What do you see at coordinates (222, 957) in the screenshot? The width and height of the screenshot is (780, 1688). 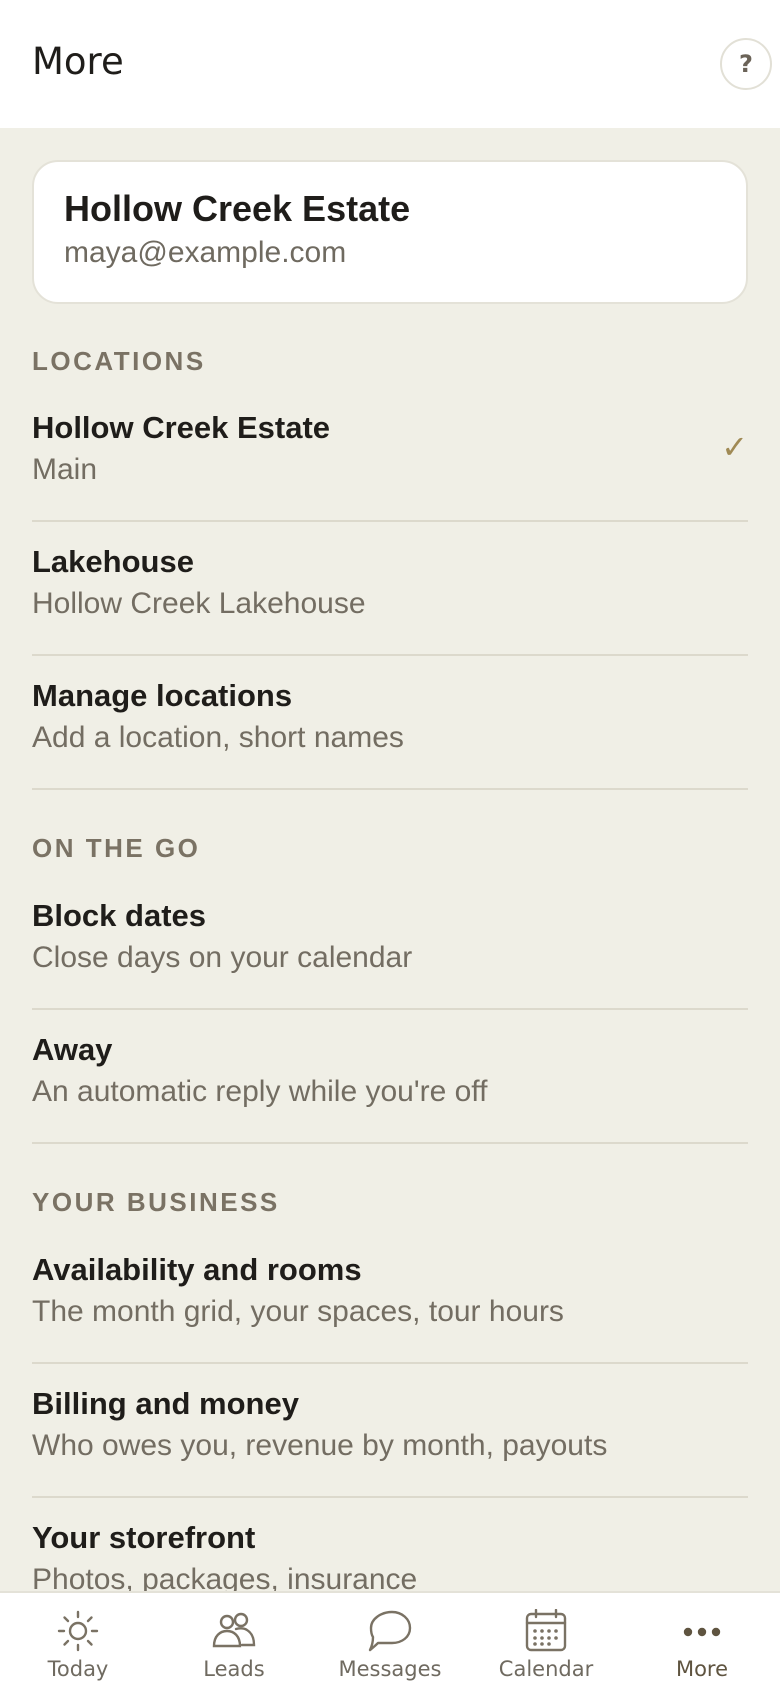 I see `row-subtitle: Close days on your calendar` at bounding box center [222, 957].